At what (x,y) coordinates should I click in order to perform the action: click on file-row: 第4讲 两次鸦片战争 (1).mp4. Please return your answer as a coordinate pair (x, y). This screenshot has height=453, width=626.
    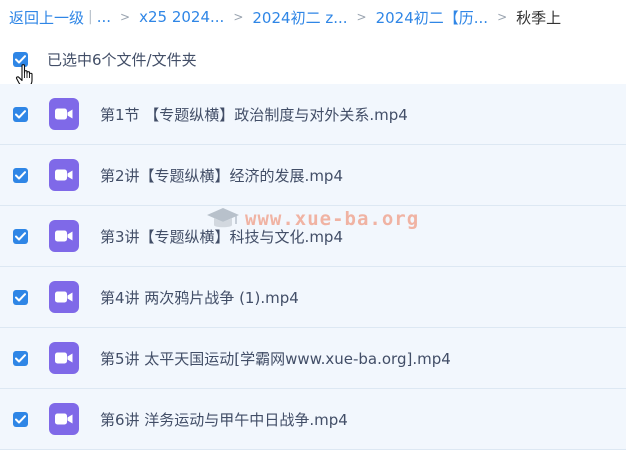
    Looking at the image, I should click on (313, 297).